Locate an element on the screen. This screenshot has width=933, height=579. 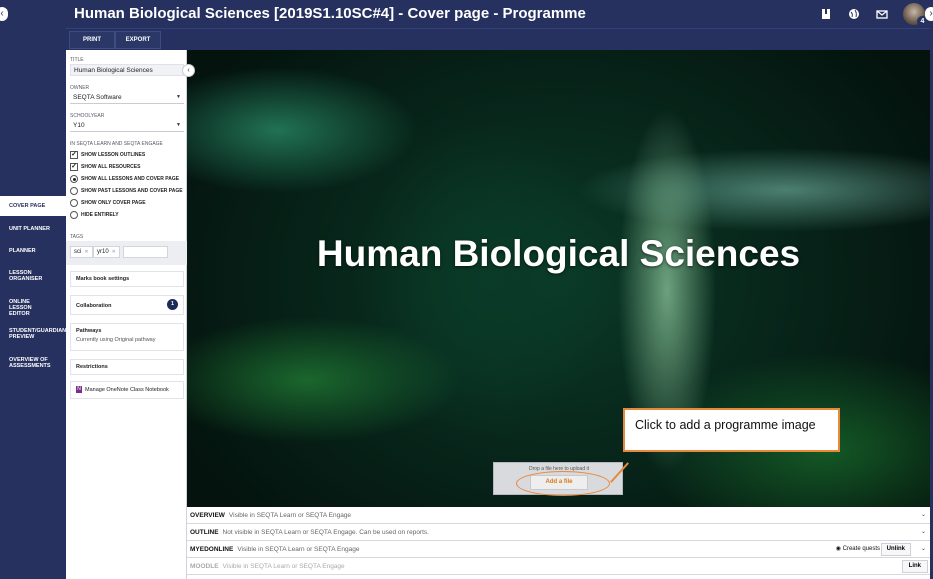
restrictions-box: Restrictions is located at coordinates (127, 367).